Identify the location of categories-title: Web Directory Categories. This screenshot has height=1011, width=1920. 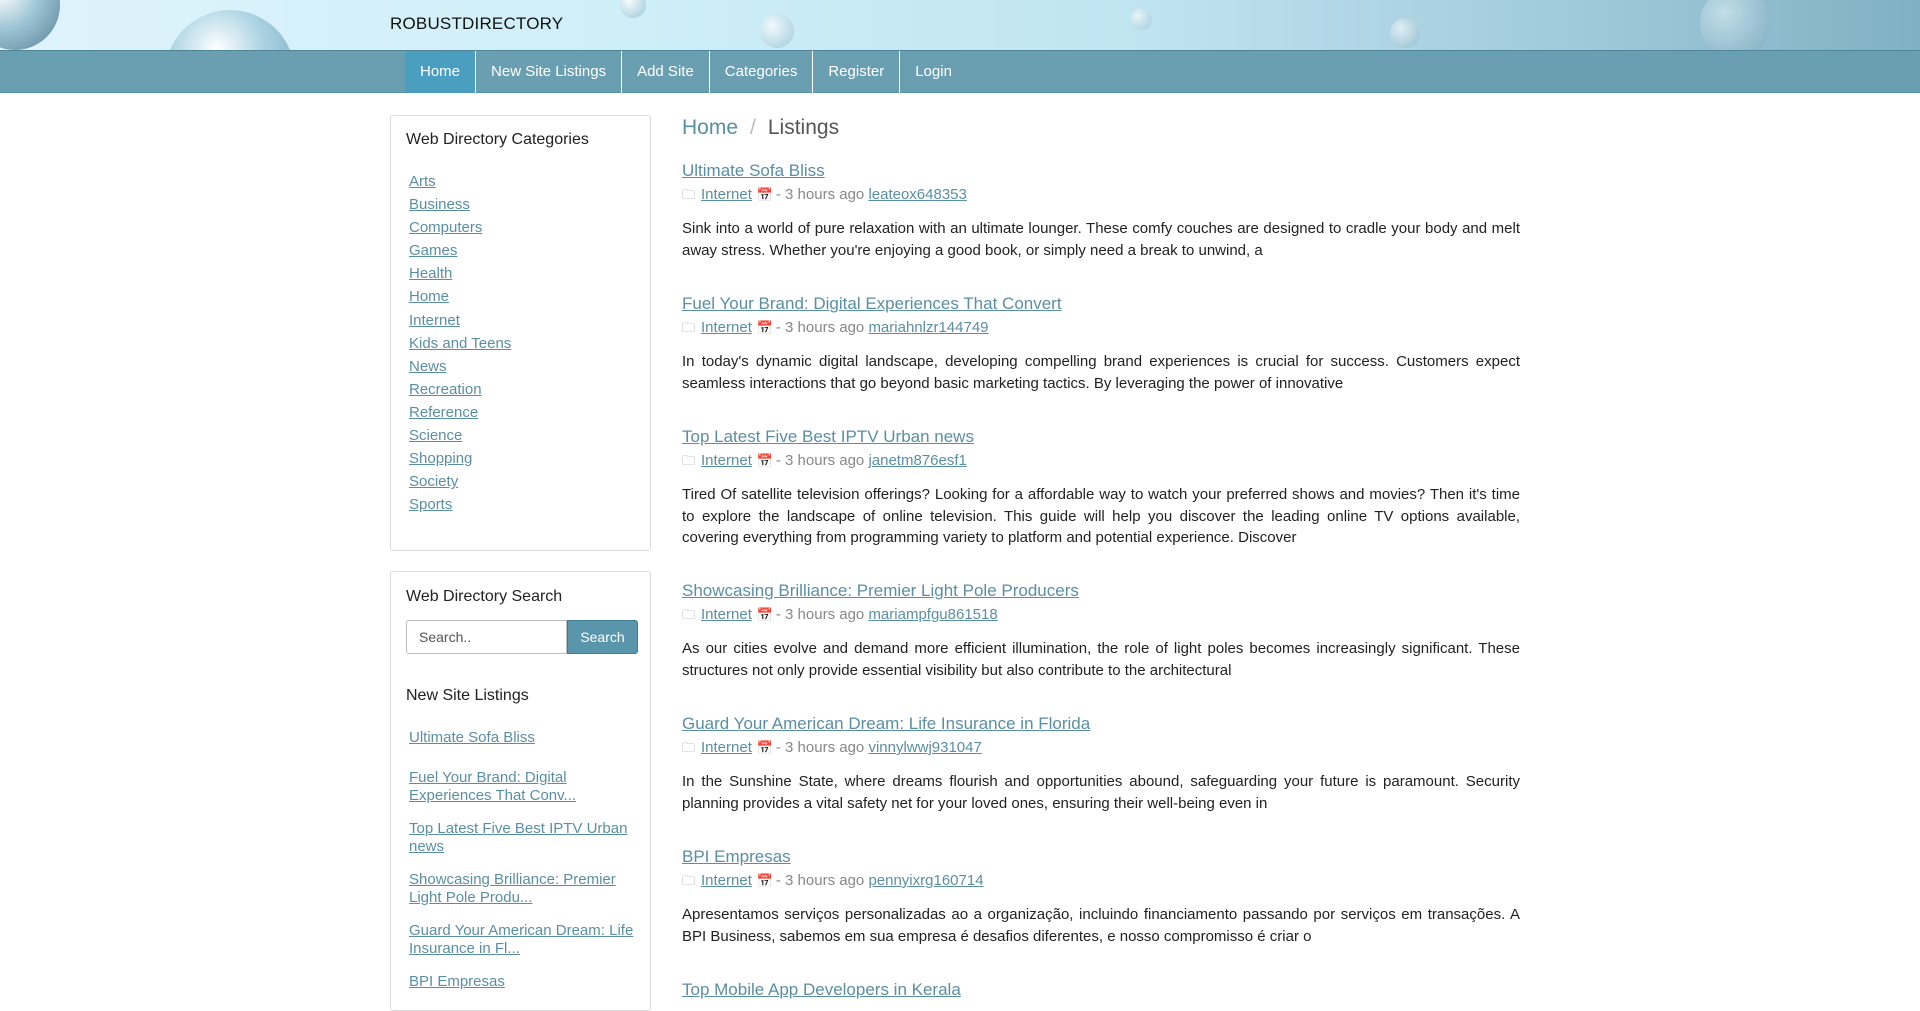
(497, 139).